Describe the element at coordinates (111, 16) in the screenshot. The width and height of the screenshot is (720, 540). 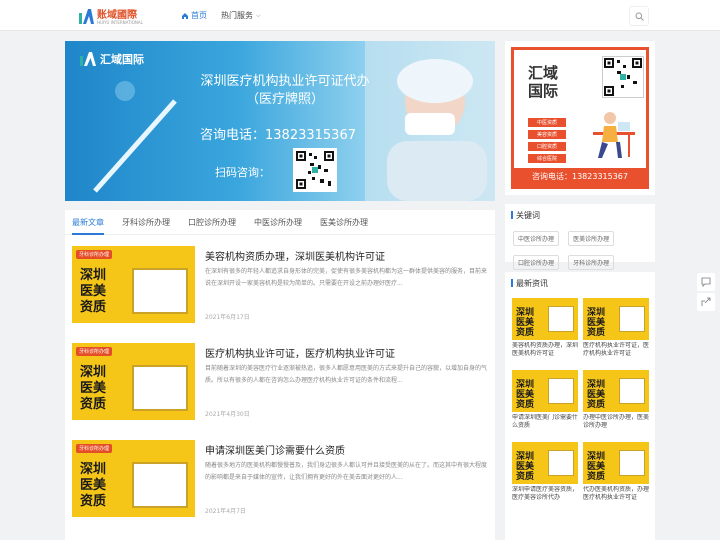
I see `site-logo: 账域國際 HUIYU INTERNATIONAL` at that location.